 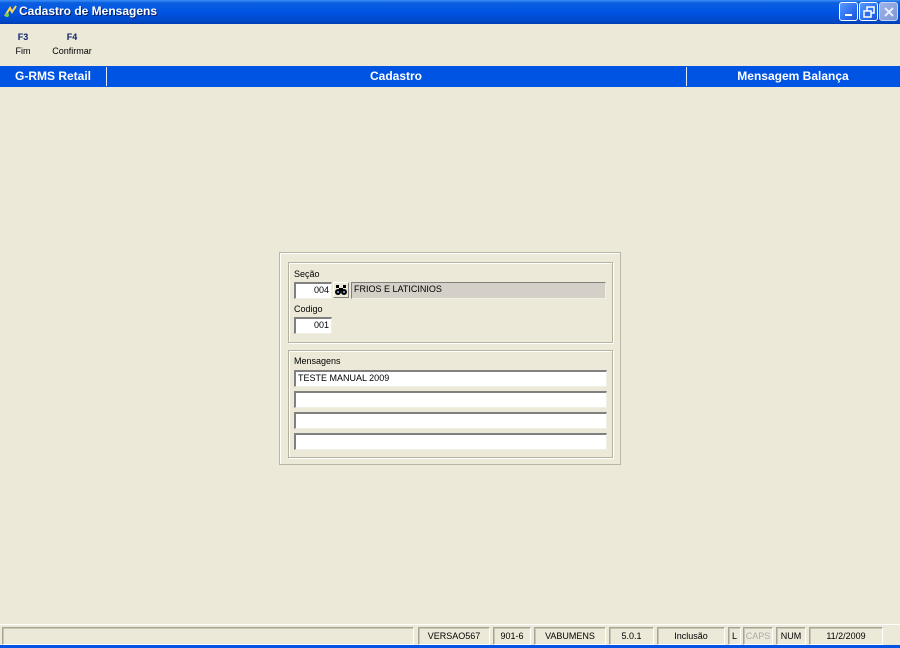 What do you see at coordinates (72, 44) in the screenshot?
I see `f4-confirmar-button: F4 Confirmar` at bounding box center [72, 44].